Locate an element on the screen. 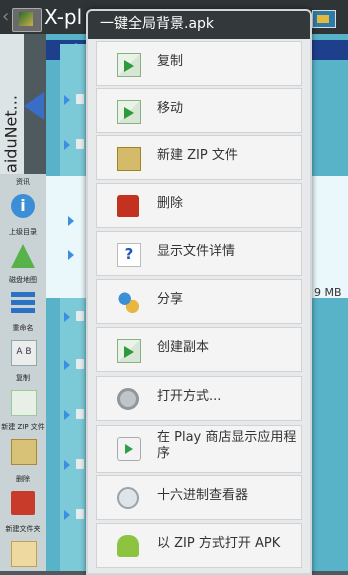 This screenshot has height=575, width=348. menu-item-label: 新建 ZIP 文件 is located at coordinates (197, 155).